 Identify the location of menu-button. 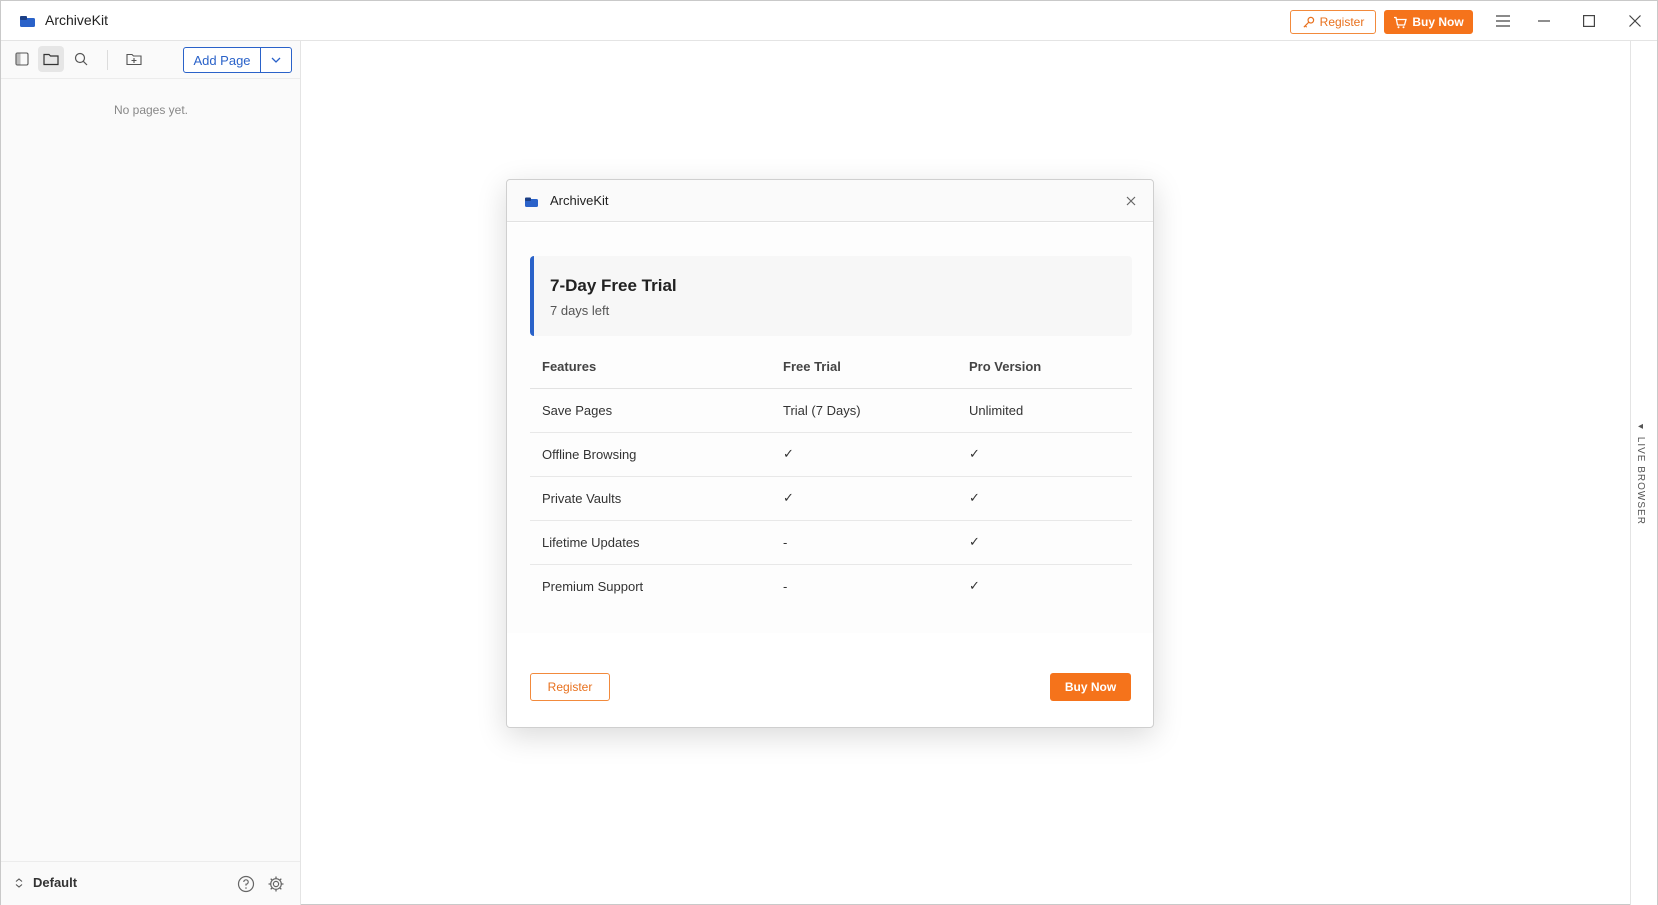
(1503, 21).